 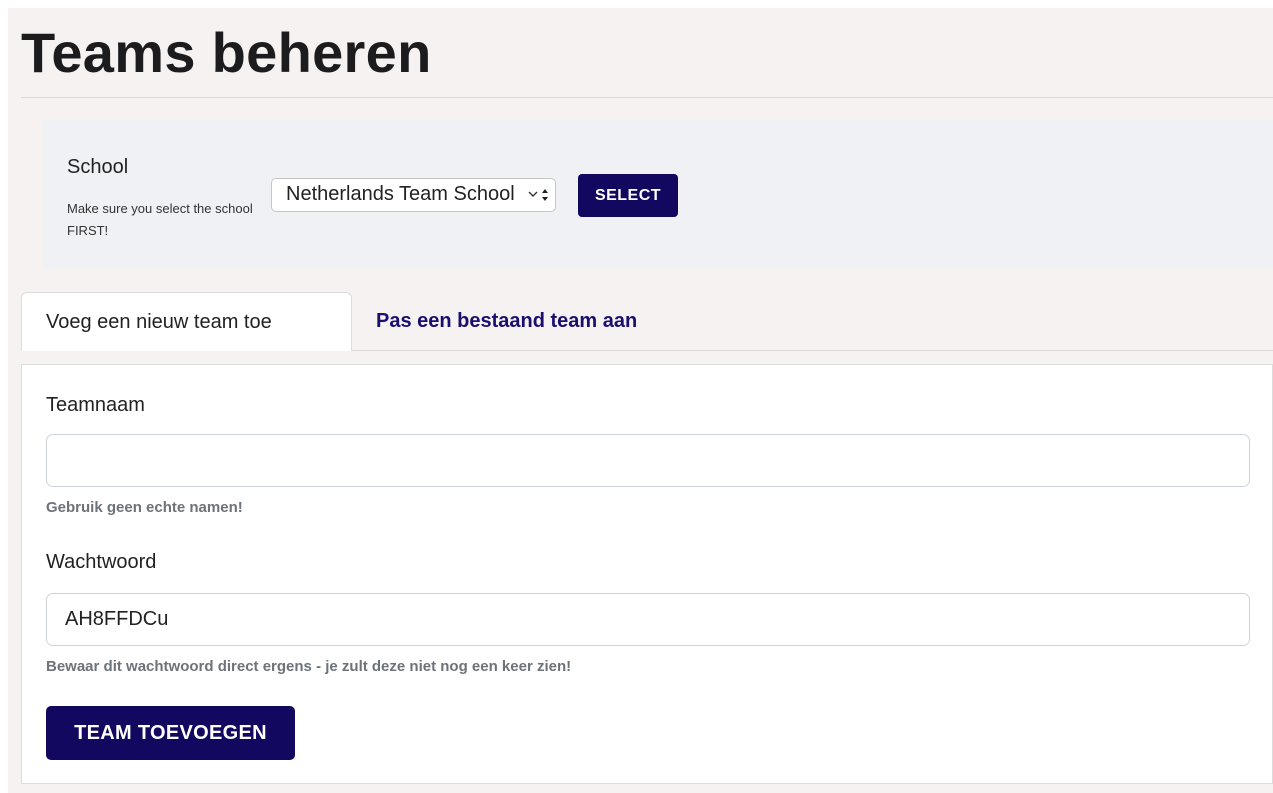 What do you see at coordinates (628, 195) in the screenshot?
I see `select-button: SELECT` at bounding box center [628, 195].